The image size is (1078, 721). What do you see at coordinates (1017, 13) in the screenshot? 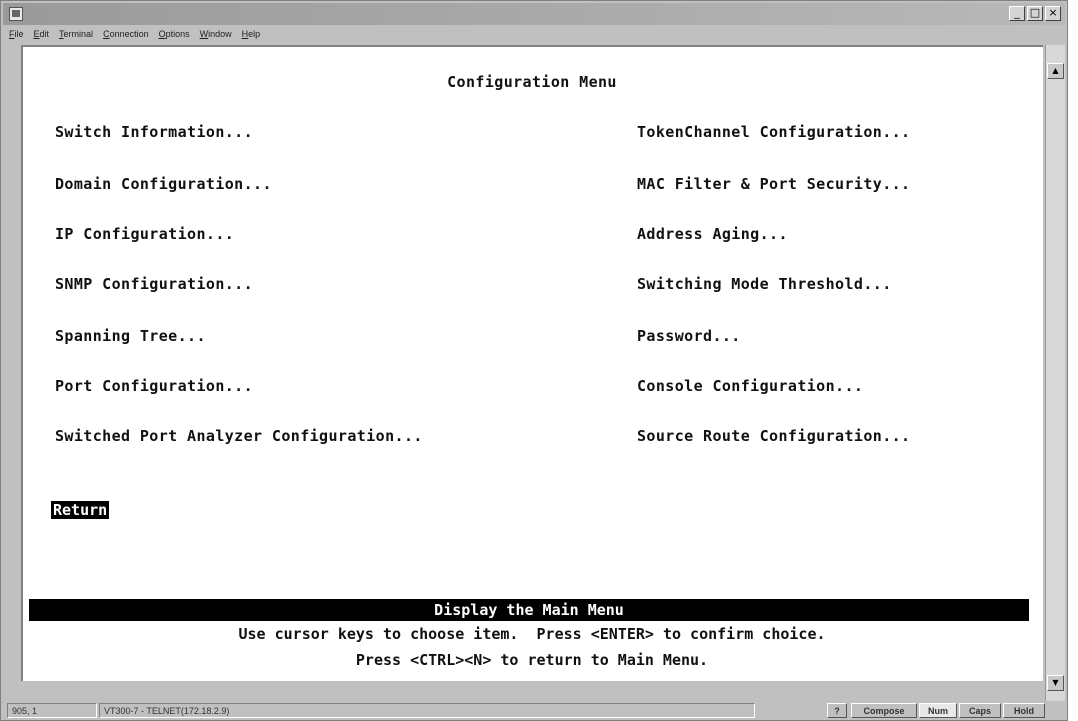
I see `minimize-button: _` at bounding box center [1017, 13].